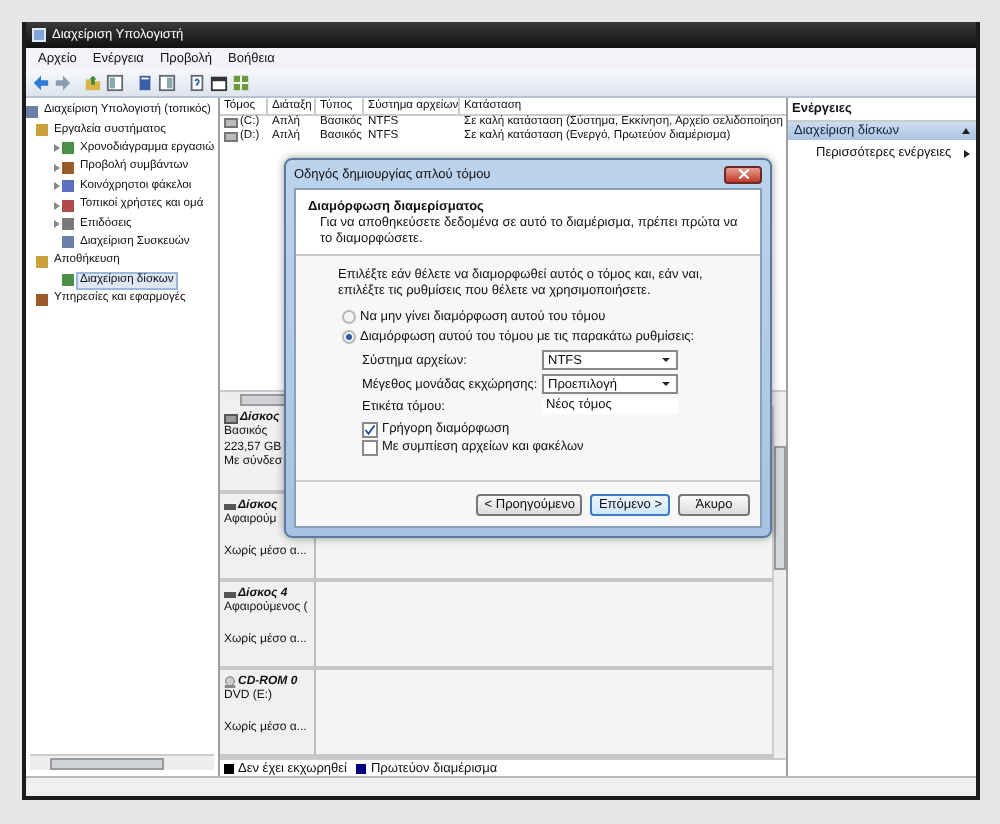 The height and width of the screenshot is (824, 1000). I want to click on close-icon, so click(743, 174).